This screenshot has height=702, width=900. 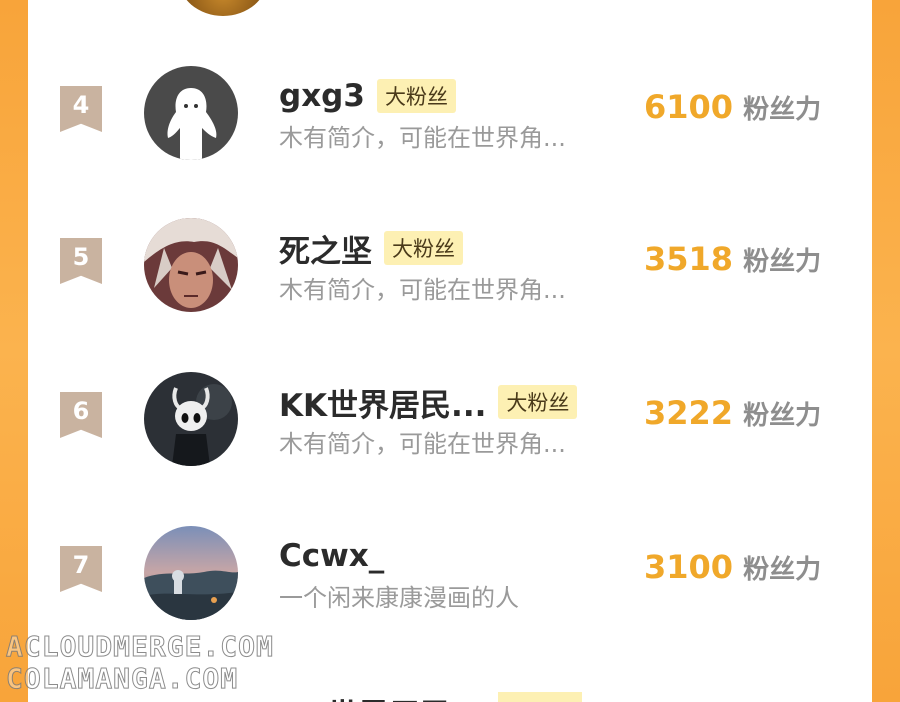 What do you see at coordinates (689, 413) in the screenshot?
I see `fan-score: 3222` at bounding box center [689, 413].